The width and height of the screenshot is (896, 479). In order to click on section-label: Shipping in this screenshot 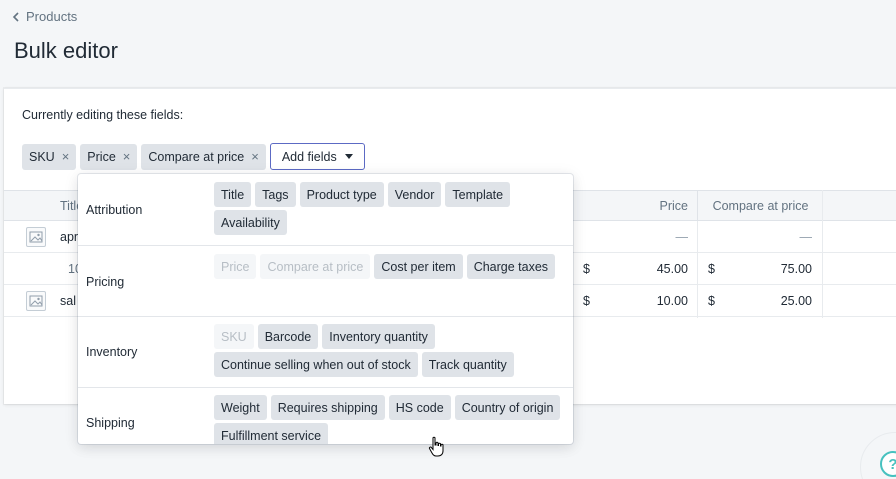, I will do `click(110, 423)`.